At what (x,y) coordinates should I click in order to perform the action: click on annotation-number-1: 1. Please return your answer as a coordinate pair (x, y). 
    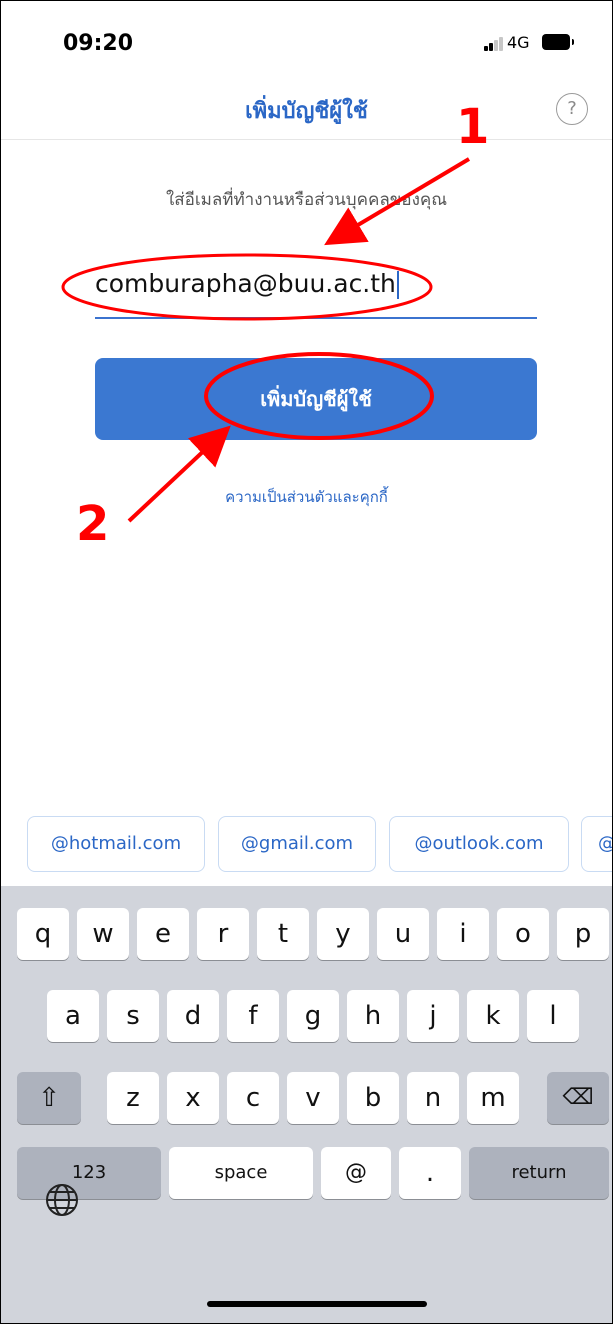
    Looking at the image, I should click on (473, 127).